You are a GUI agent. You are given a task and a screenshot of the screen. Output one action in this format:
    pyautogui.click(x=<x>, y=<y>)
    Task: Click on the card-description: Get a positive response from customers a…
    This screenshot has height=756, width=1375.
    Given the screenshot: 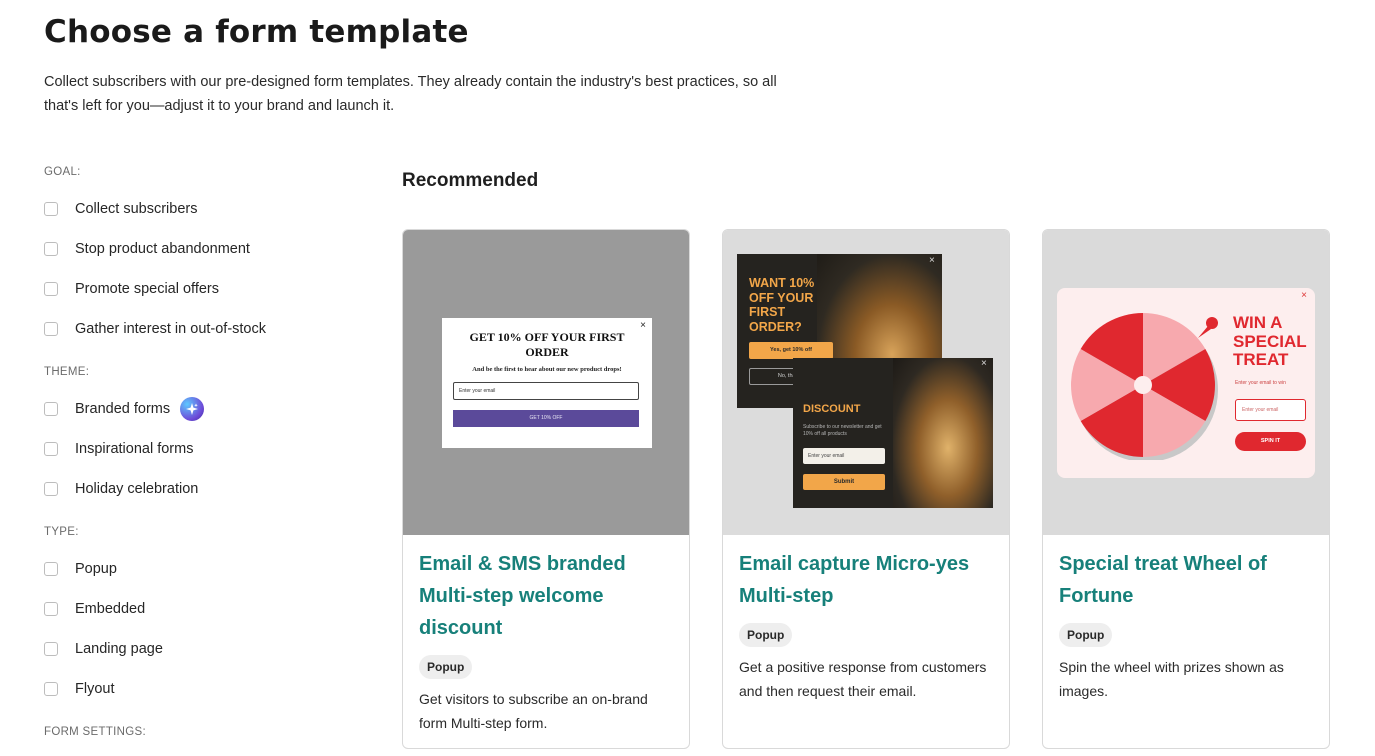 What is the action you would take?
    pyautogui.click(x=863, y=679)
    